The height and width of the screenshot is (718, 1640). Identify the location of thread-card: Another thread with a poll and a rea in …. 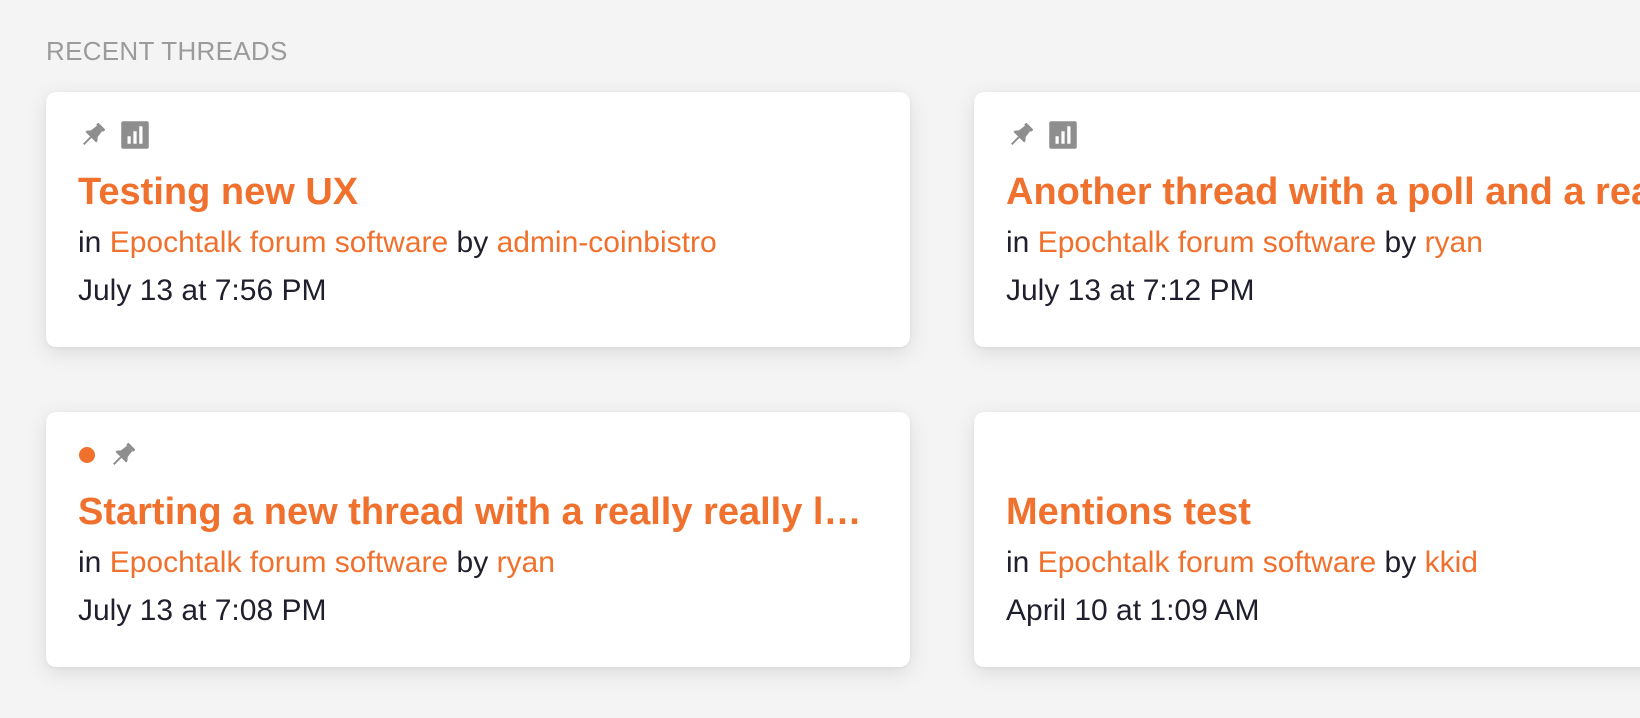
(1307, 219).